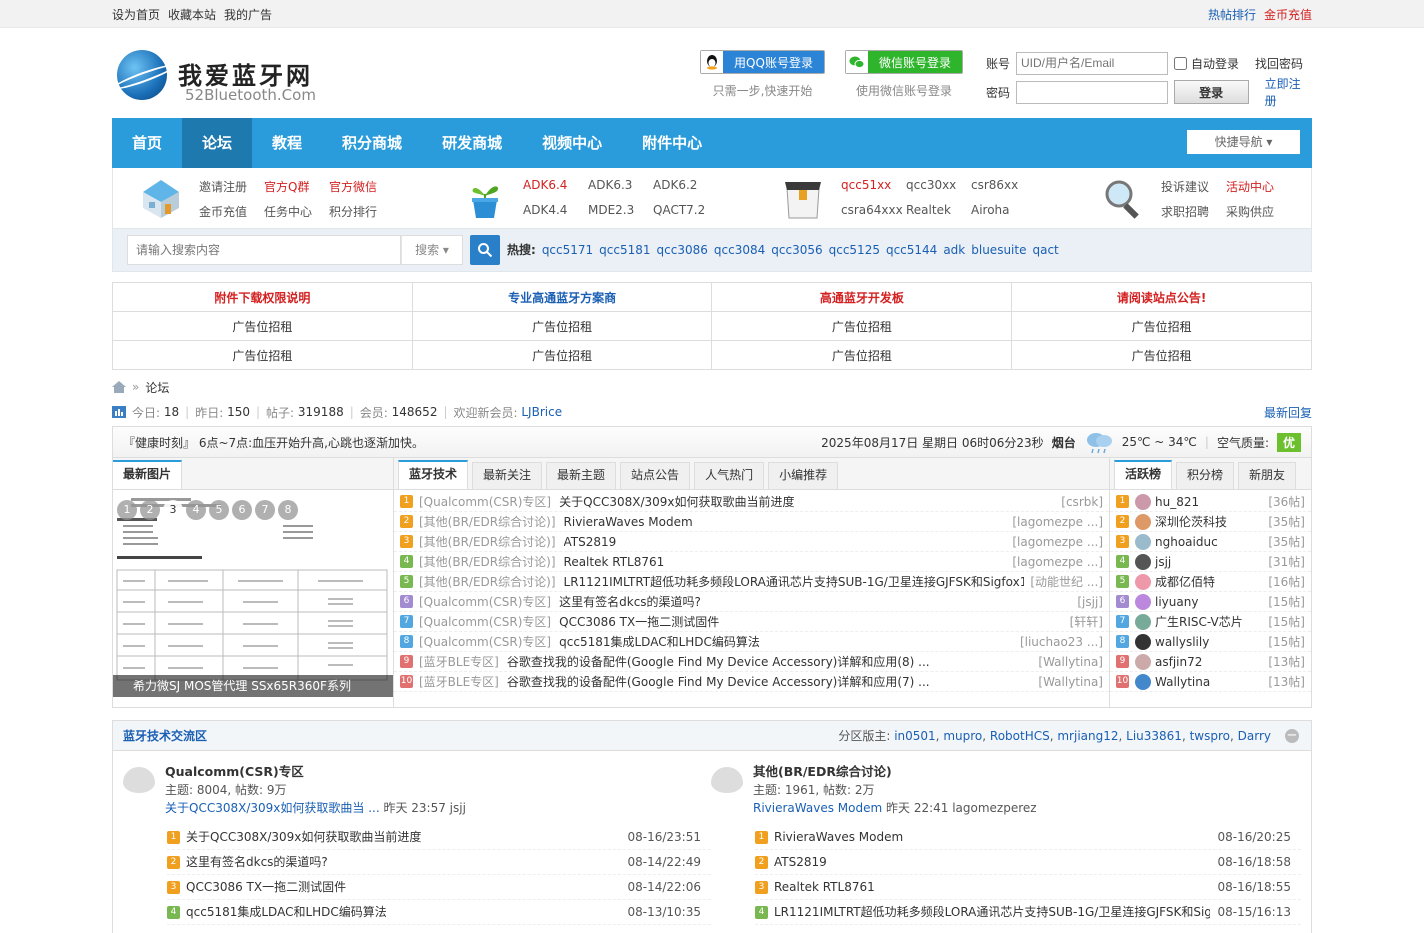  I want to click on category-title: 蓝牙技术交流区, so click(165, 735).